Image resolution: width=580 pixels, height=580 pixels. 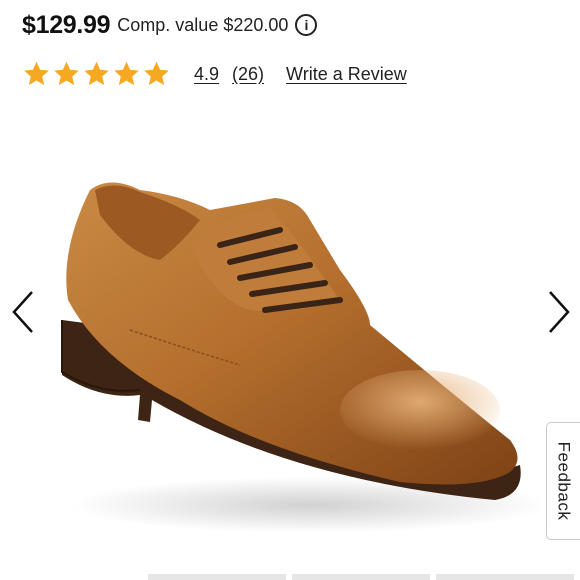 What do you see at coordinates (66, 24) in the screenshot?
I see `sale-price: $129.99` at bounding box center [66, 24].